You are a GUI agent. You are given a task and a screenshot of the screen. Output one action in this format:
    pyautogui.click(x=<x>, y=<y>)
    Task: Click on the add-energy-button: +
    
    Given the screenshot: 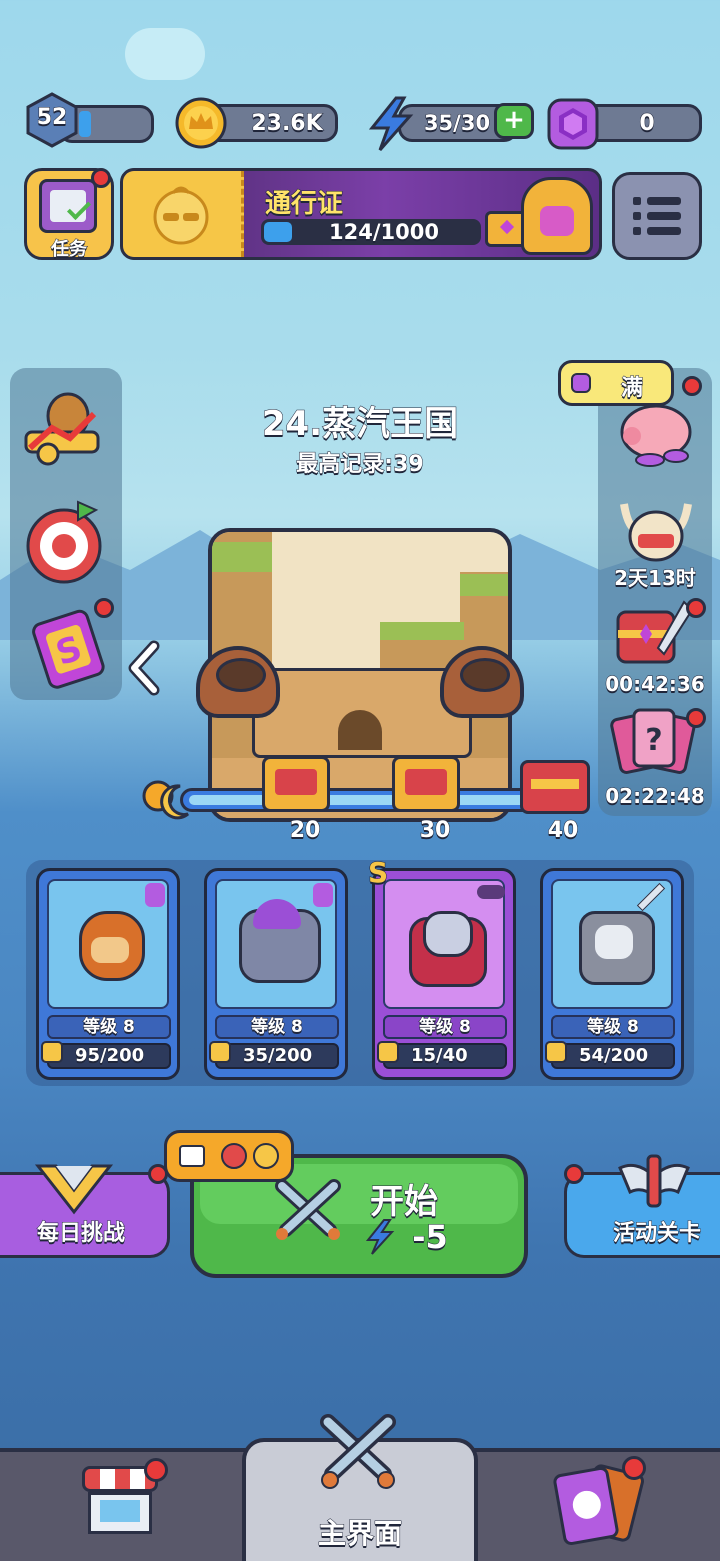 What is the action you would take?
    pyautogui.click(x=514, y=121)
    